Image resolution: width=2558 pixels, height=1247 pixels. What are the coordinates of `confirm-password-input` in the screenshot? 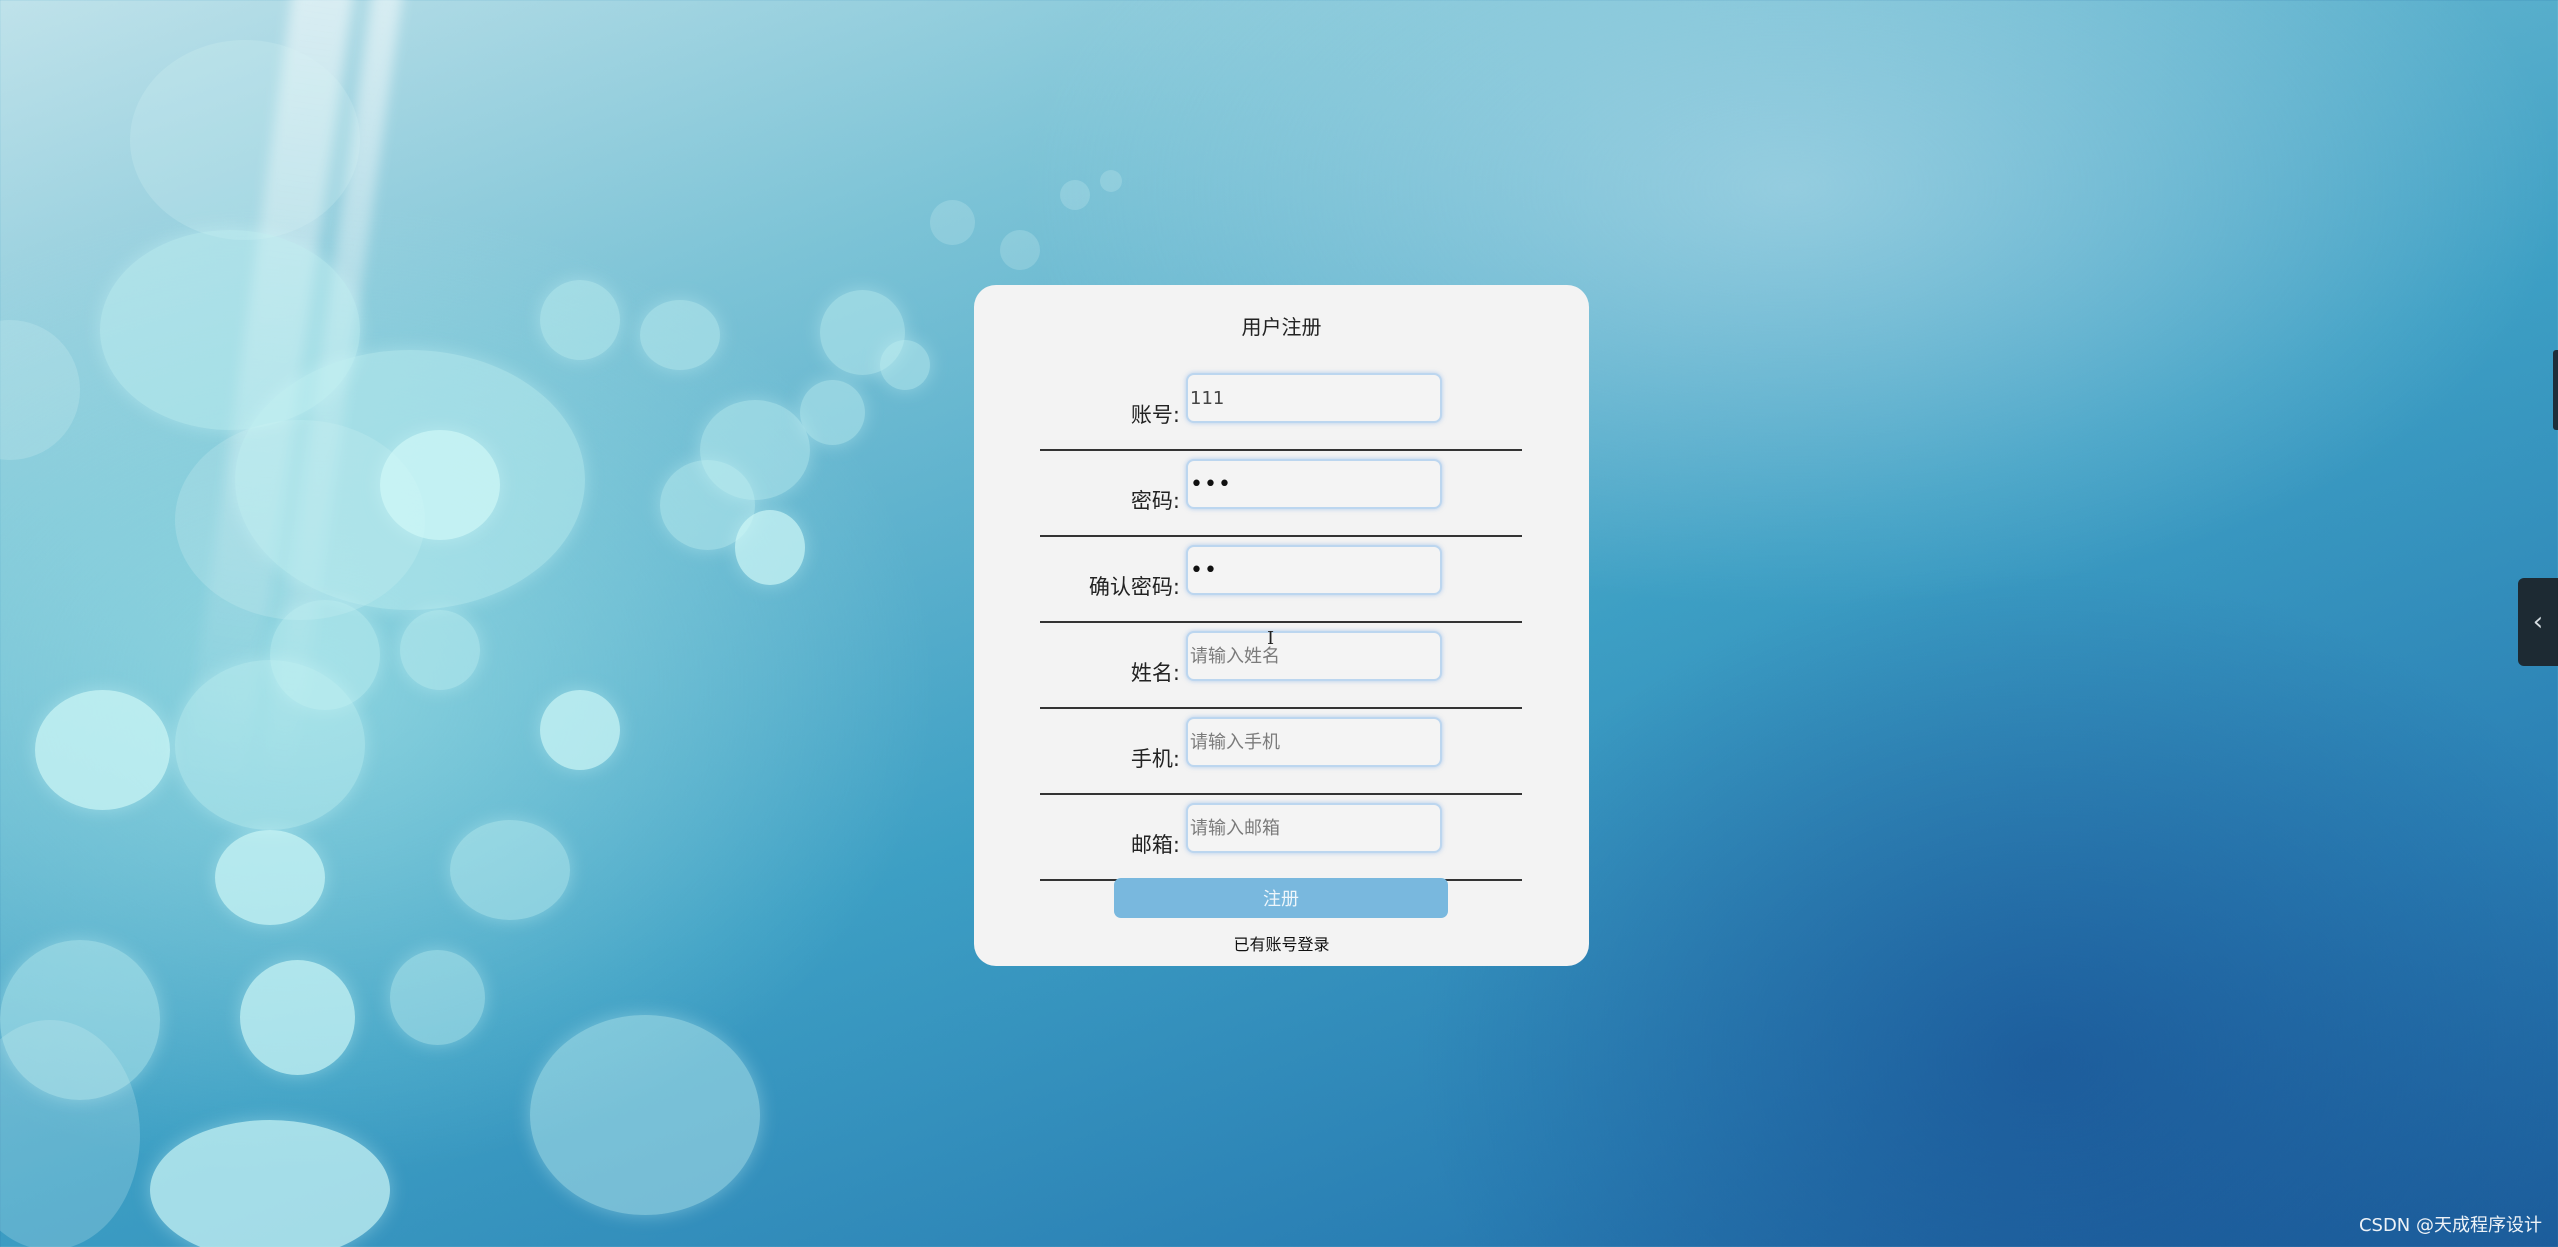 It's located at (1314, 570).